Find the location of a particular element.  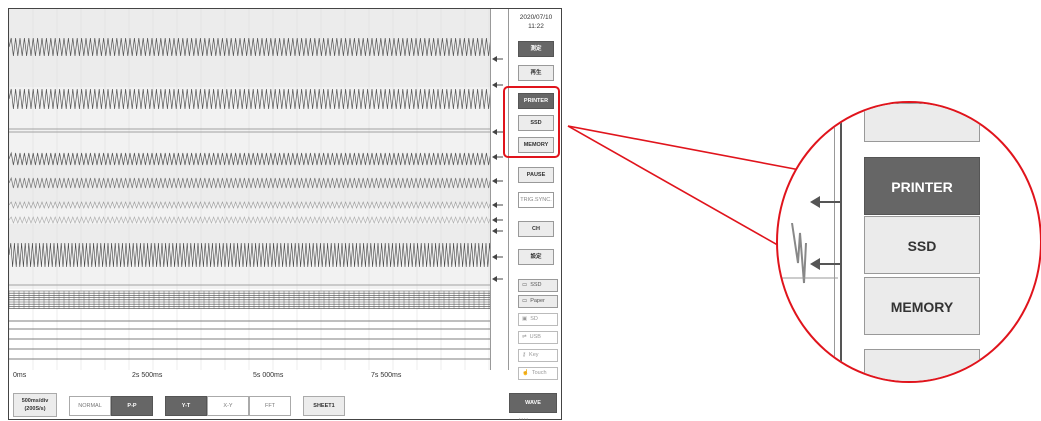

zoom-next-button-partial is located at coordinates (922, 365).